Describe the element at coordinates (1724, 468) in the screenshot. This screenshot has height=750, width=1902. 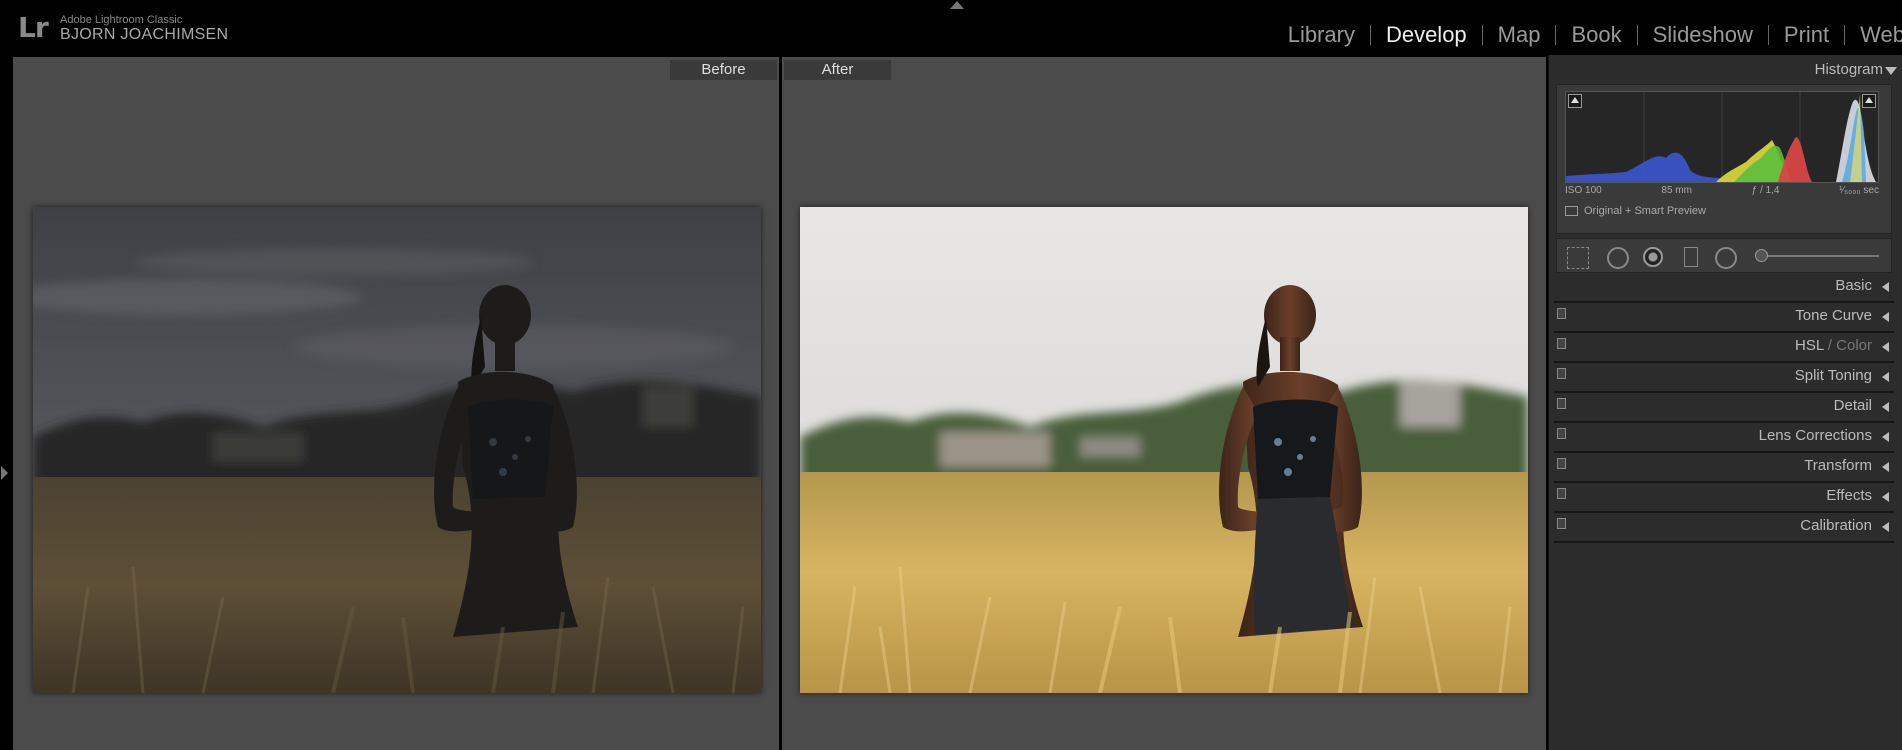
I see `section-transform: Transform` at that location.